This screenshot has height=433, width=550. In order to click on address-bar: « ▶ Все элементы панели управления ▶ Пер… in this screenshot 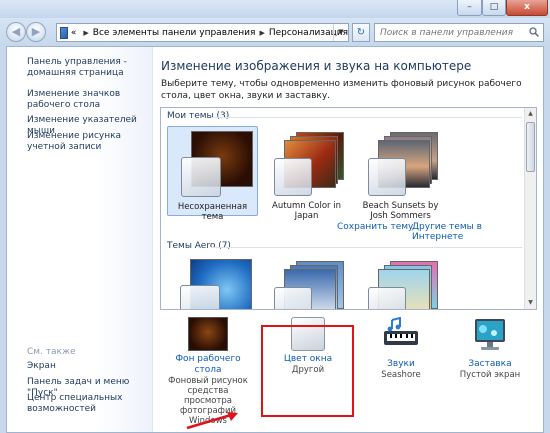, I will do `click(202, 32)`.